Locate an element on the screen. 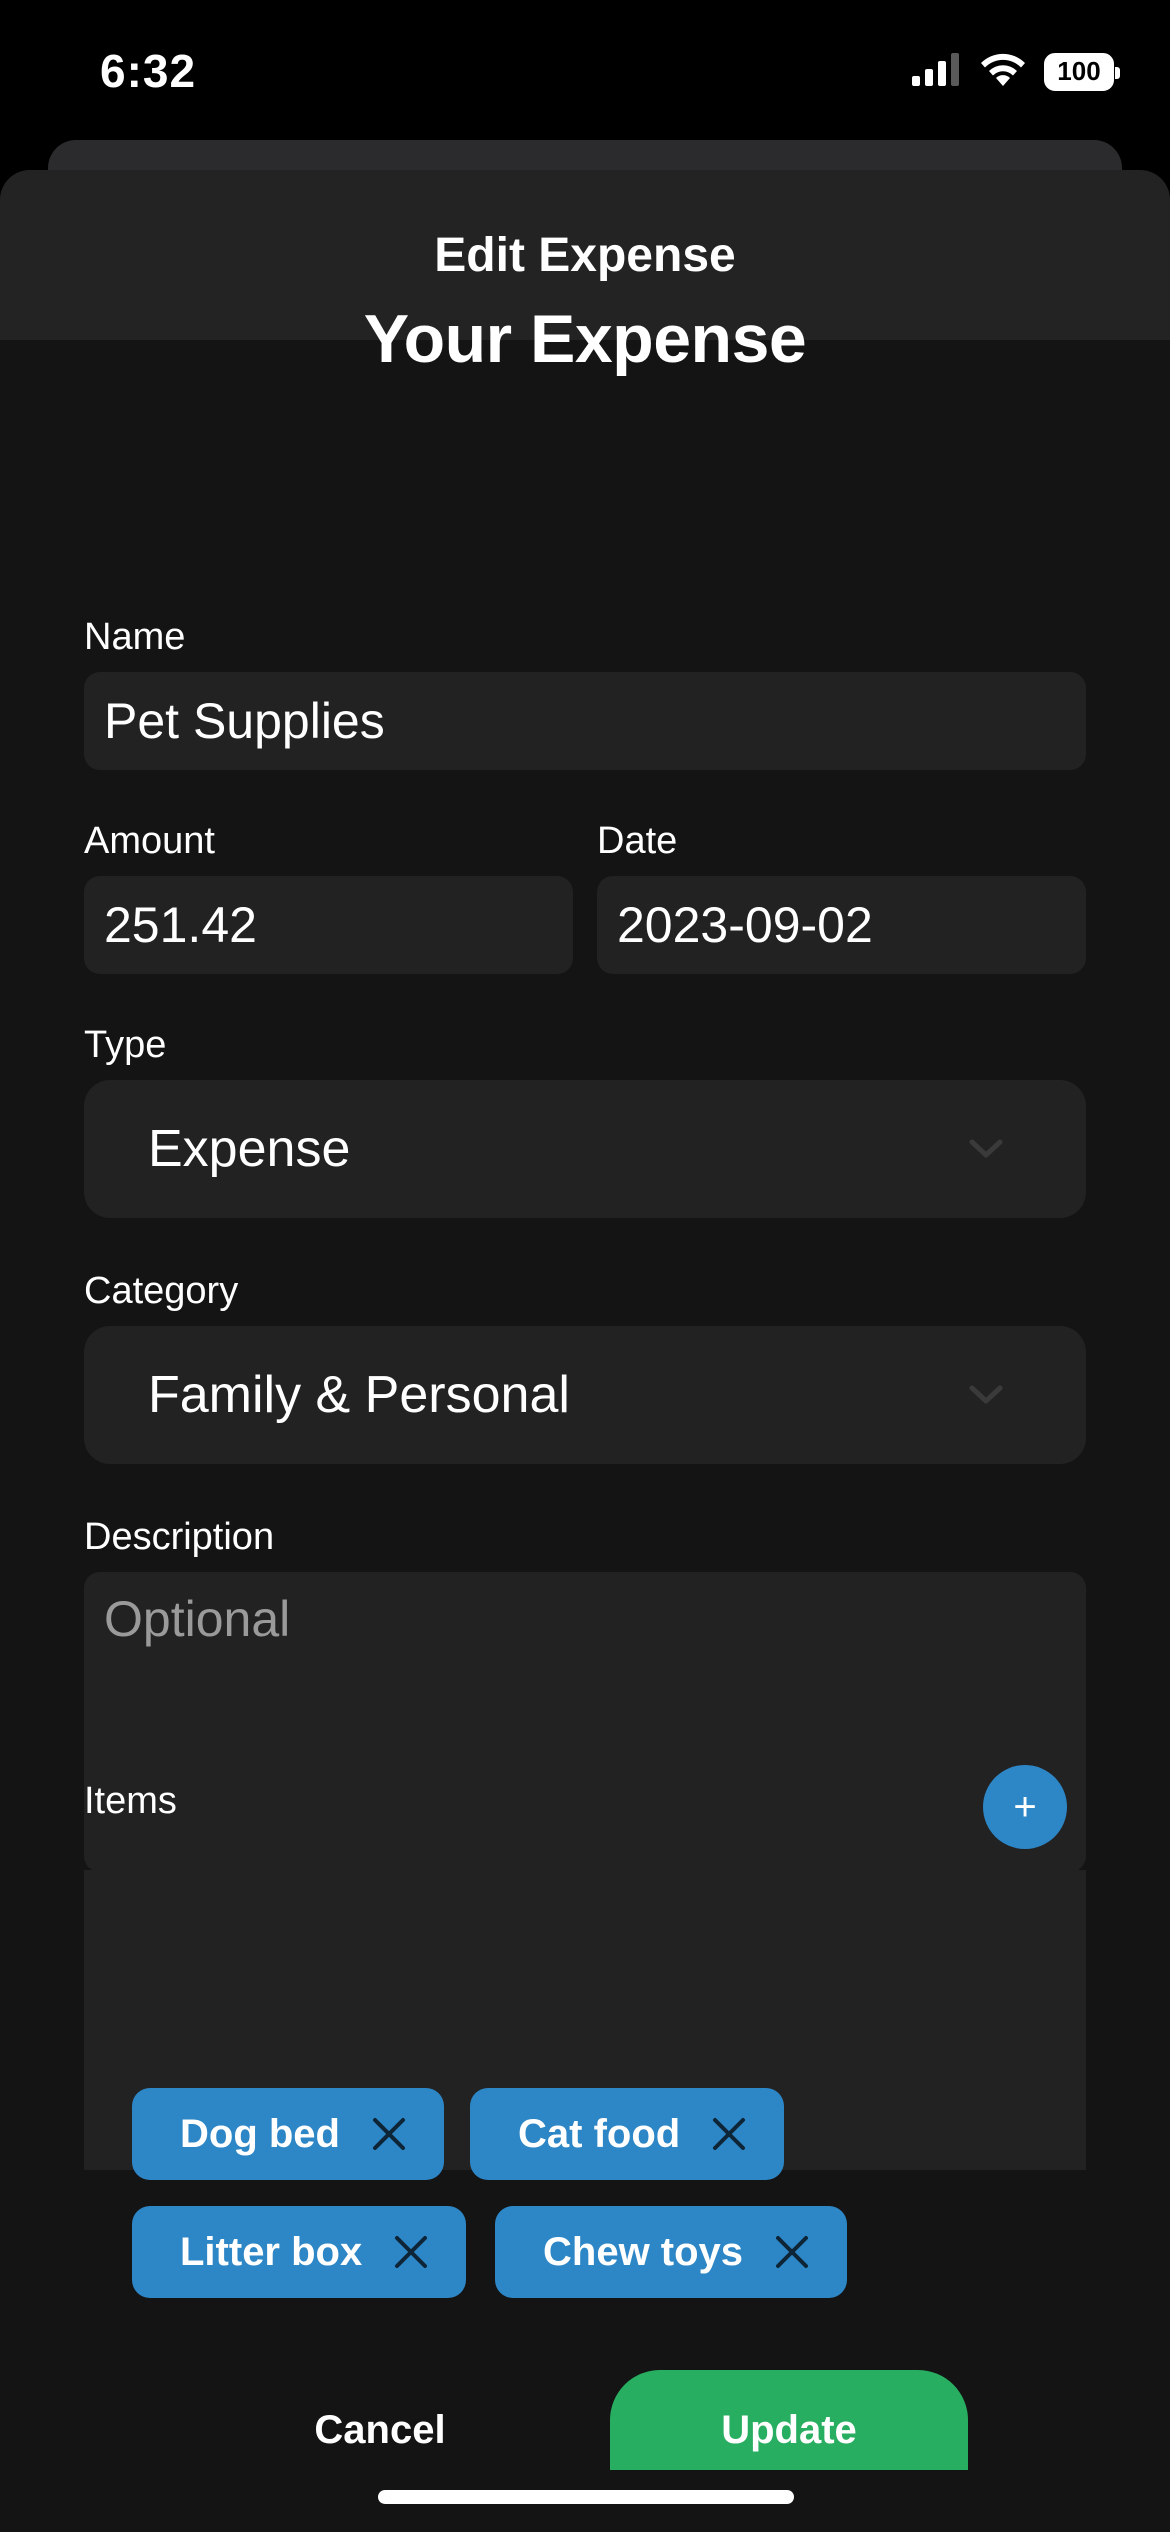 The width and height of the screenshot is (1170, 2532). item-chip-label: Chew toys is located at coordinates (643, 2251).